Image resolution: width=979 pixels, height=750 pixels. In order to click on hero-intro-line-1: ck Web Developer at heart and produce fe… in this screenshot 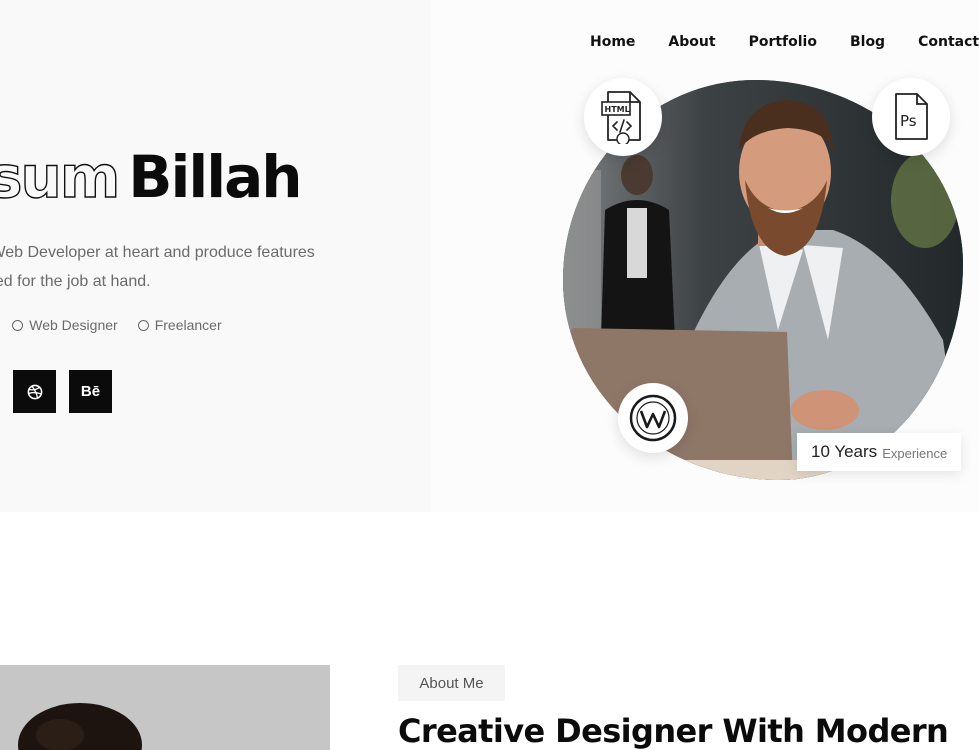, I will do `click(157, 252)`.